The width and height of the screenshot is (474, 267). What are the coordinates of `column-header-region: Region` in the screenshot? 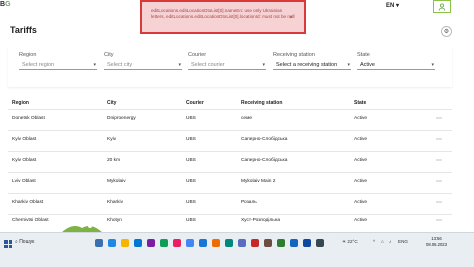 It's located at (20, 103).